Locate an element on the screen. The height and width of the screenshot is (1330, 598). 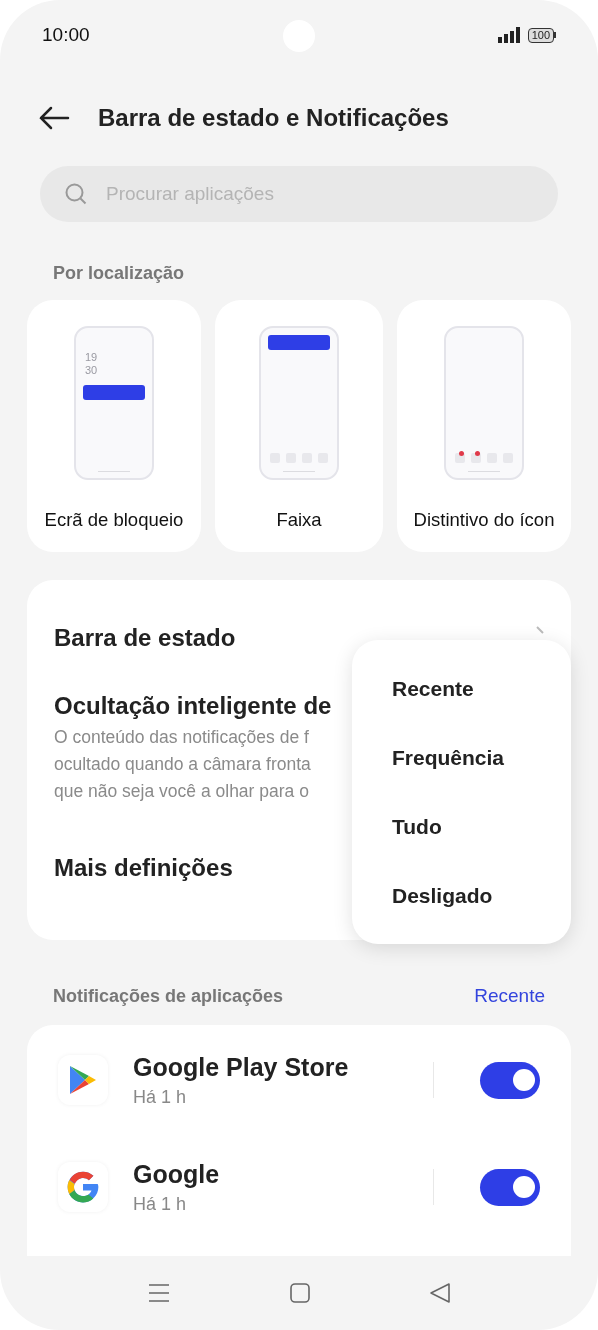
section-heading: Por localização is located at coordinates (119, 273).